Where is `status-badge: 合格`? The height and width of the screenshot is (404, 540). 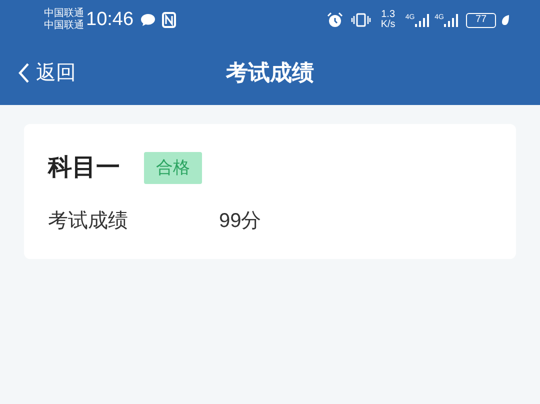
status-badge: 合格 is located at coordinates (173, 168).